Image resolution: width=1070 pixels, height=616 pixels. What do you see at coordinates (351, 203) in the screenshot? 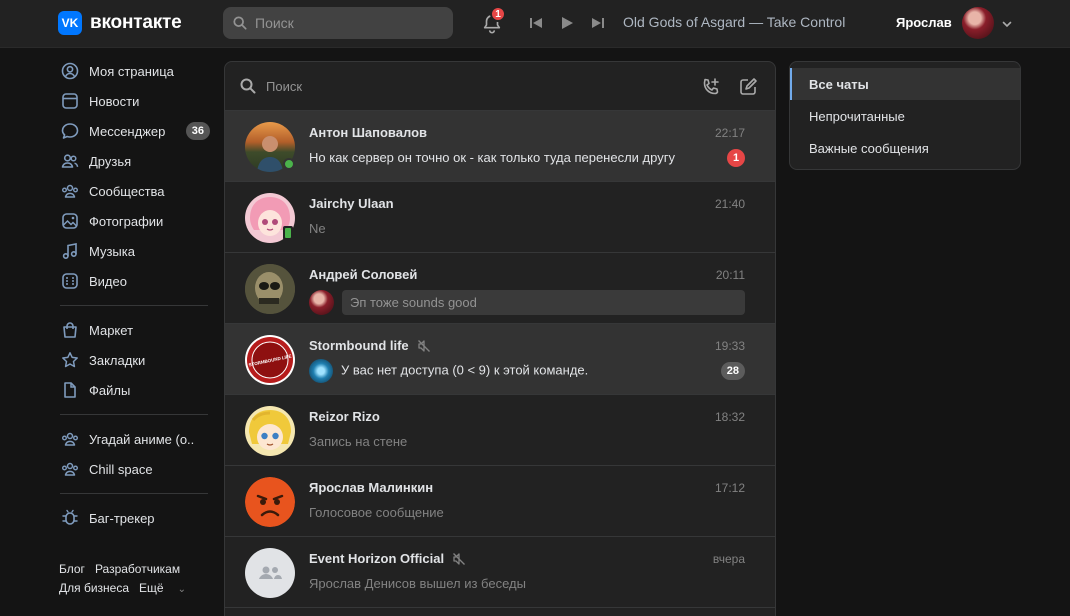
I see `chat-name: Jairchy Ulaan` at bounding box center [351, 203].